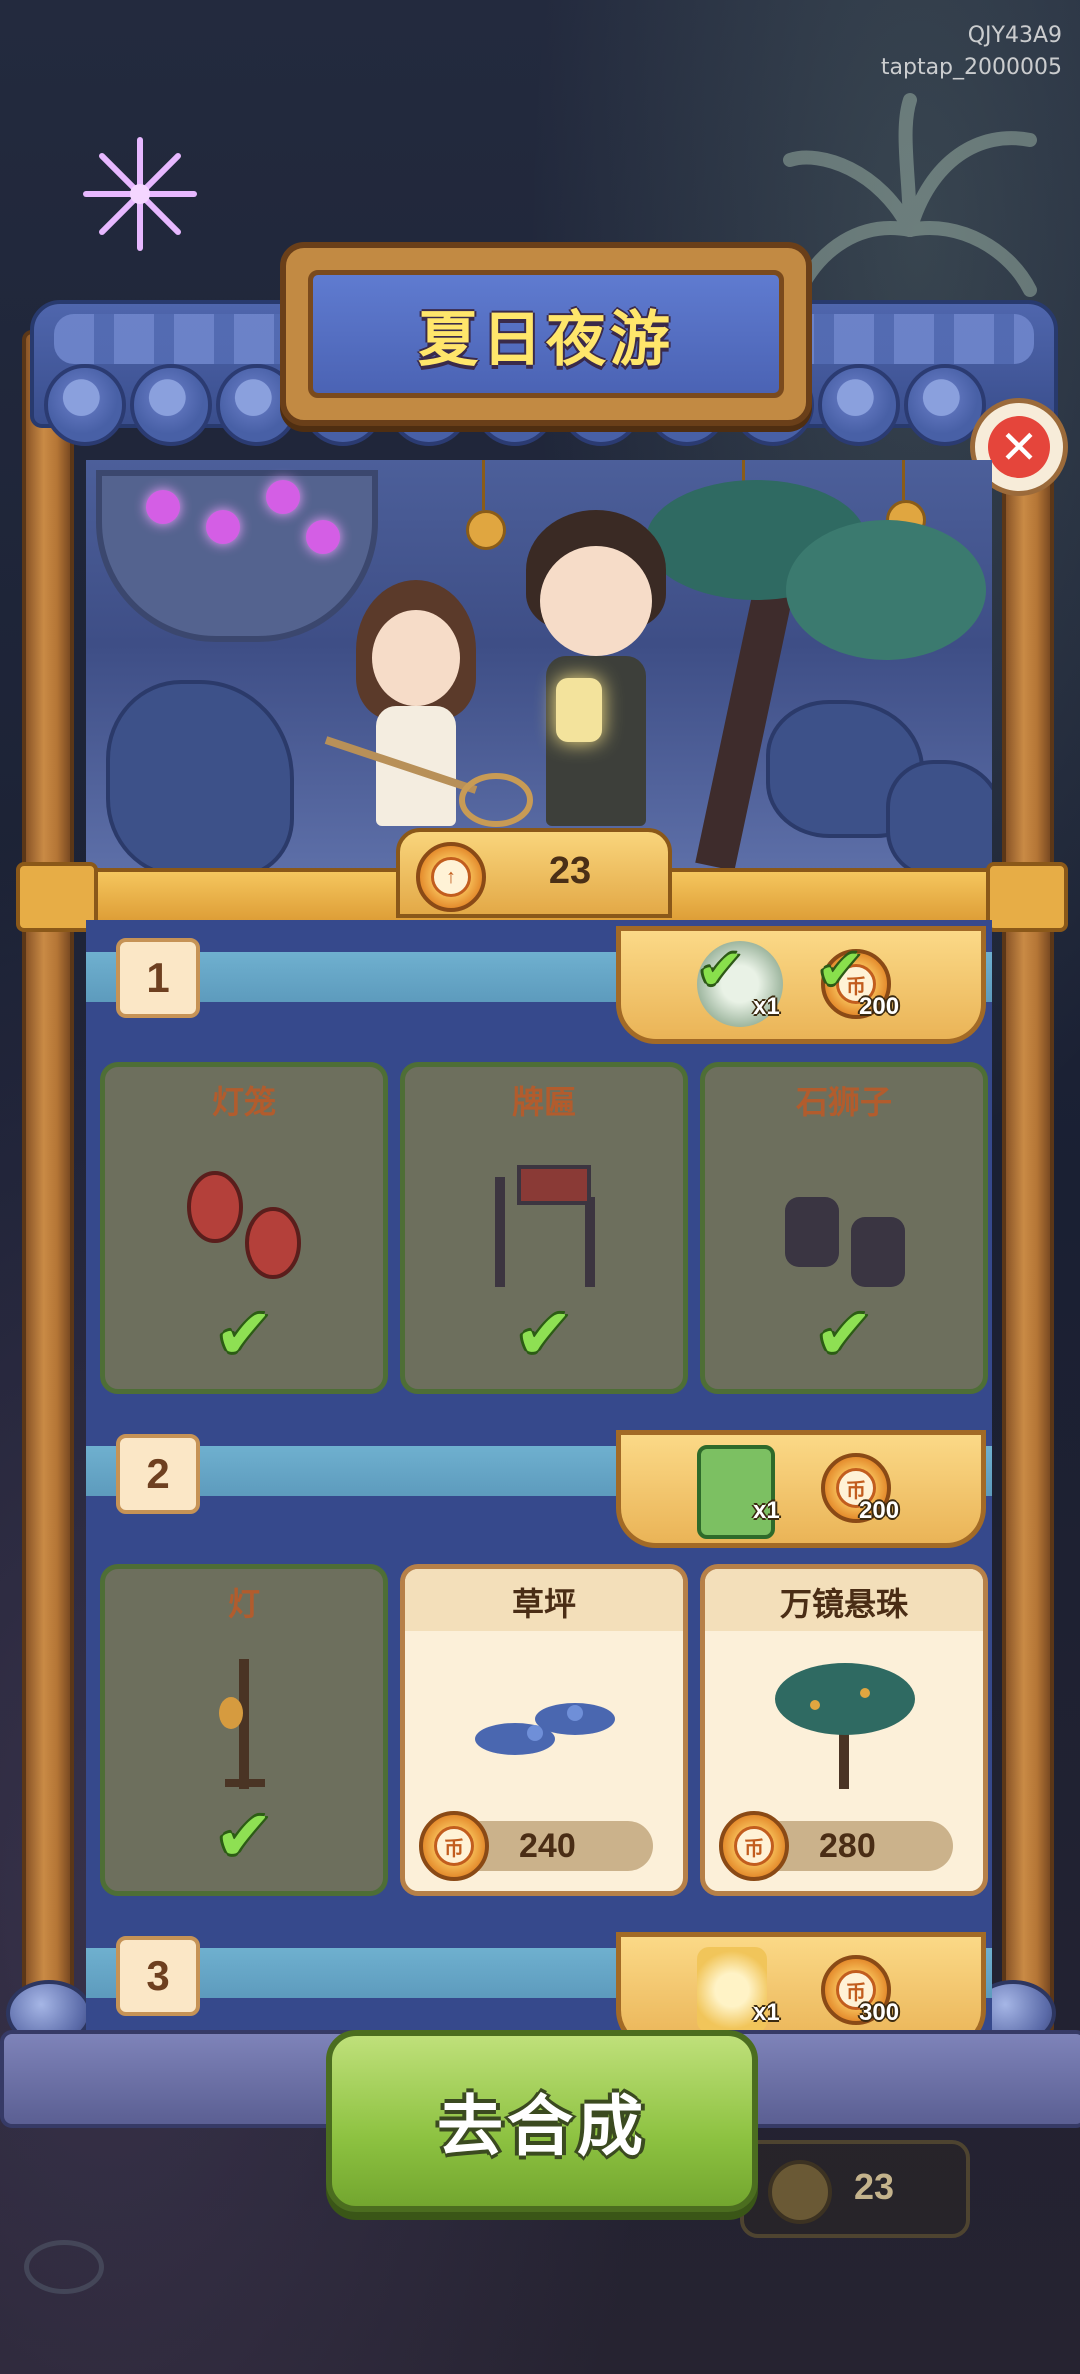 The height and width of the screenshot is (2374, 1080). Describe the element at coordinates (874, 2186) in the screenshot. I see `bottom-counter-value: 23` at that location.